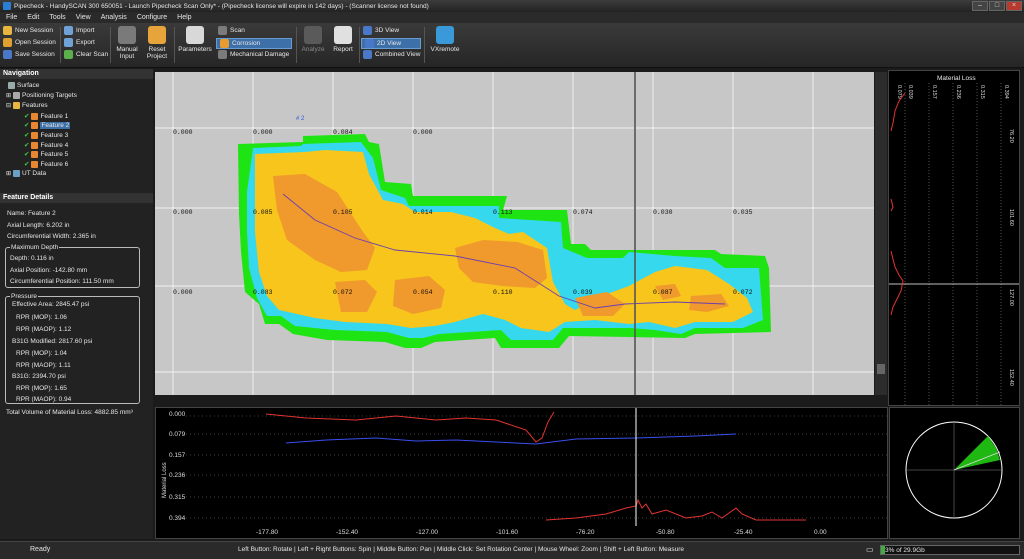  Describe the element at coordinates (62, 281) in the screenshot. I see `detail-circ-position: Circumferential Position: 111.50 mm` at that location.